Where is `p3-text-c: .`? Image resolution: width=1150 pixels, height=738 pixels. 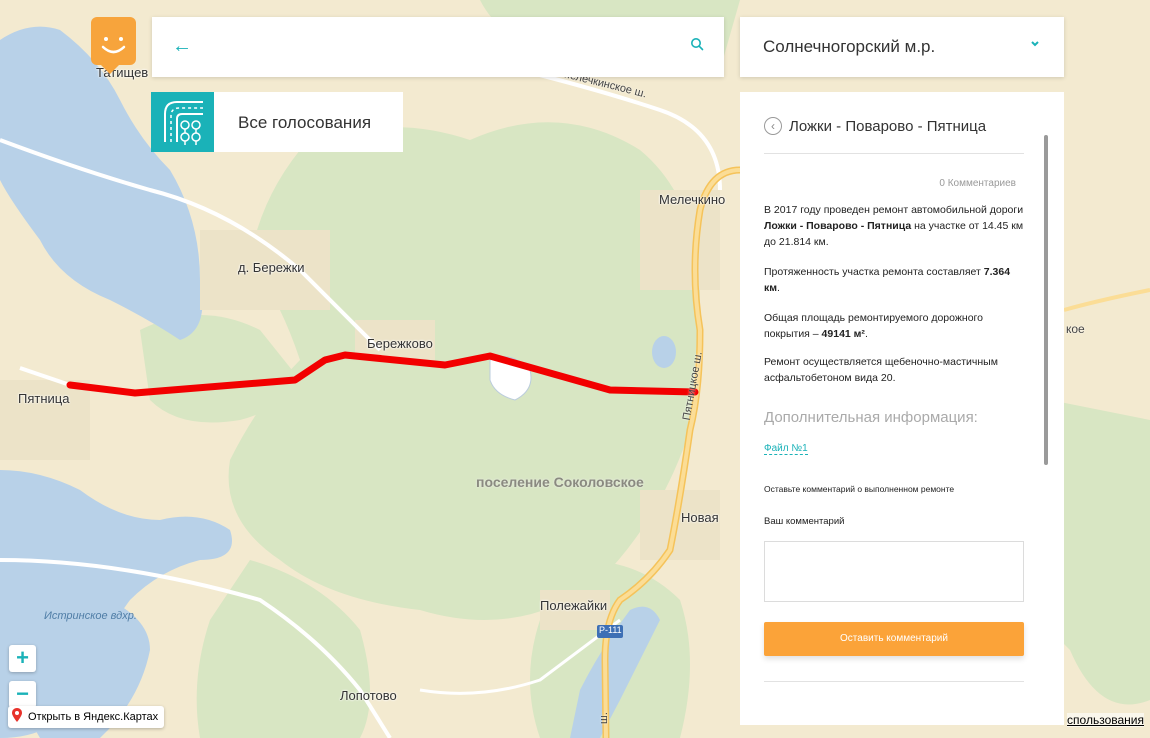 p3-text-c: . is located at coordinates (866, 334).